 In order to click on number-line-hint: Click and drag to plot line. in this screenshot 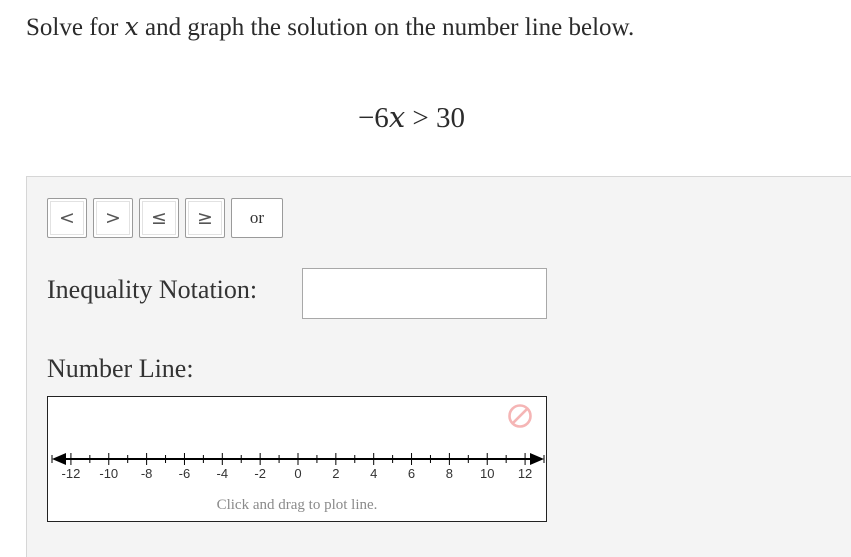, I will do `click(297, 505)`.